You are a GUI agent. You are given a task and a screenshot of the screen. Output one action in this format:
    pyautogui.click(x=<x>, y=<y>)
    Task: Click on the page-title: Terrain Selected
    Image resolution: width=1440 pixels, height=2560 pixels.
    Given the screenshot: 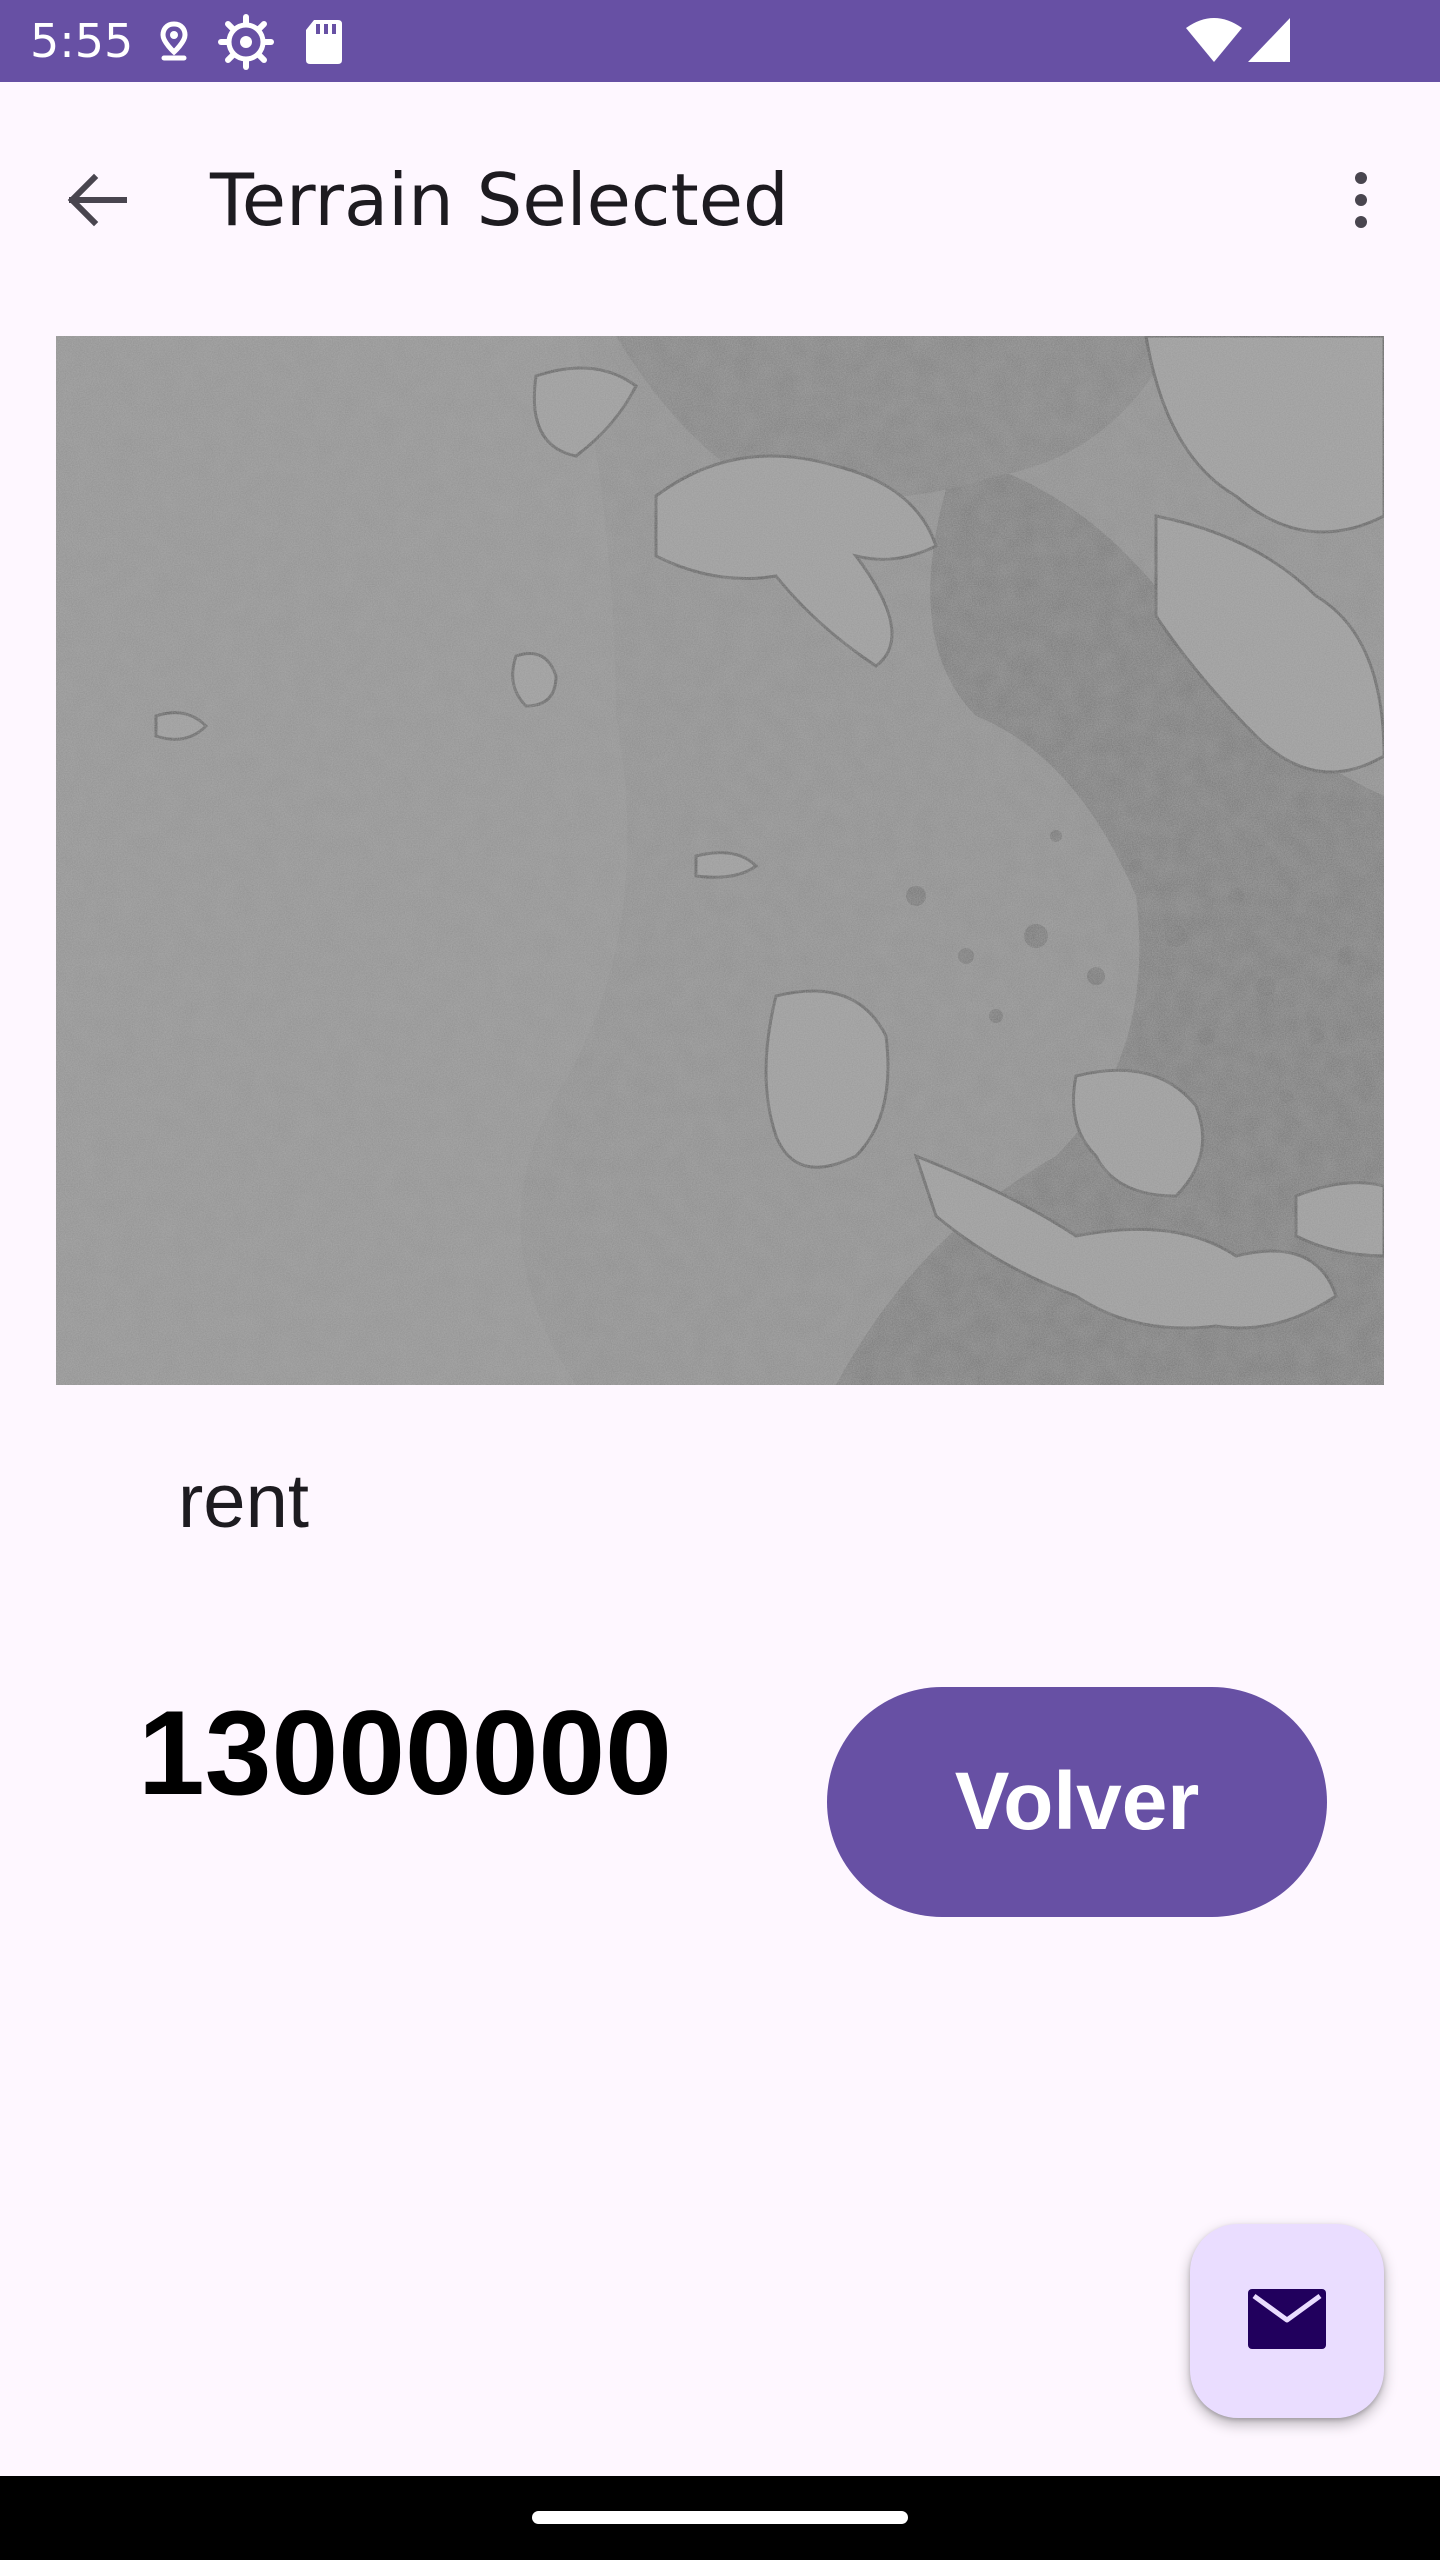 What is the action you would take?
    pyautogui.click(x=499, y=200)
    